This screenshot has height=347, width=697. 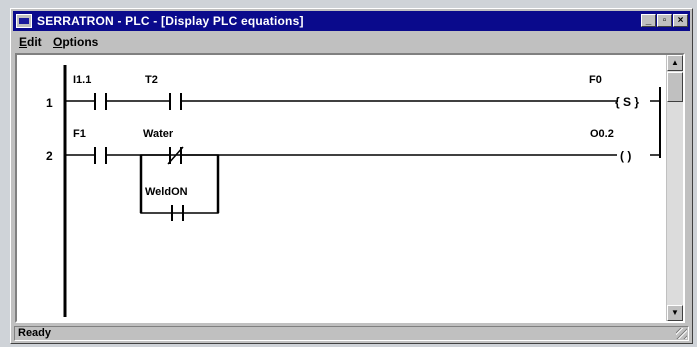 I want to click on menu-edit: Edit, so click(x=30, y=42).